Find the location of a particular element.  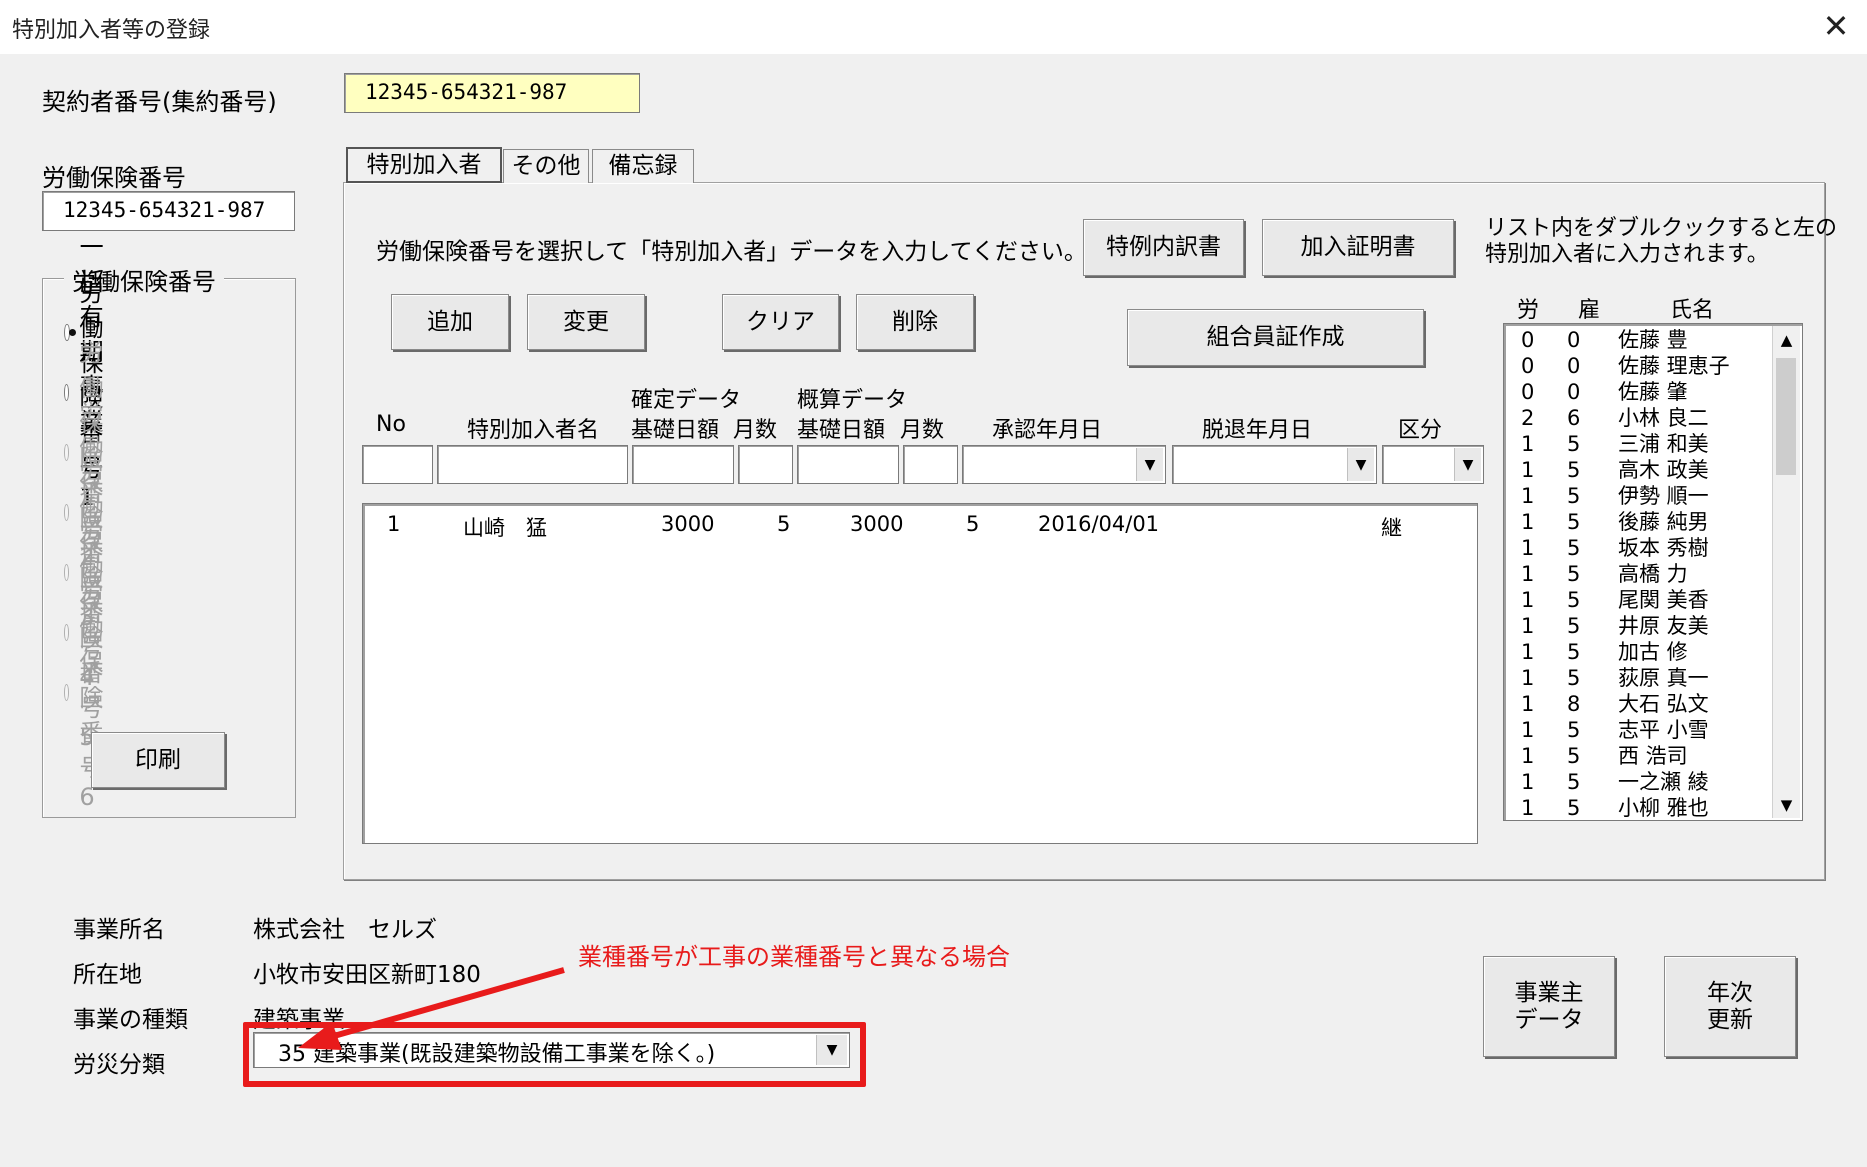

change-button: 変更 is located at coordinates (586, 322).